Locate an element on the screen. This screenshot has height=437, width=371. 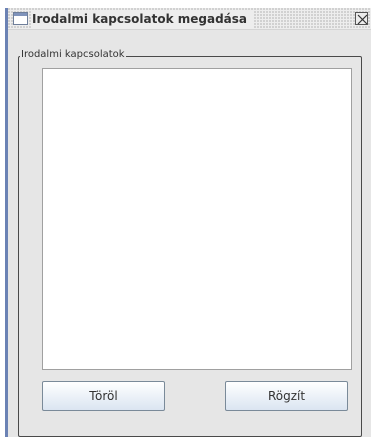
close-icon is located at coordinates (362, 19).